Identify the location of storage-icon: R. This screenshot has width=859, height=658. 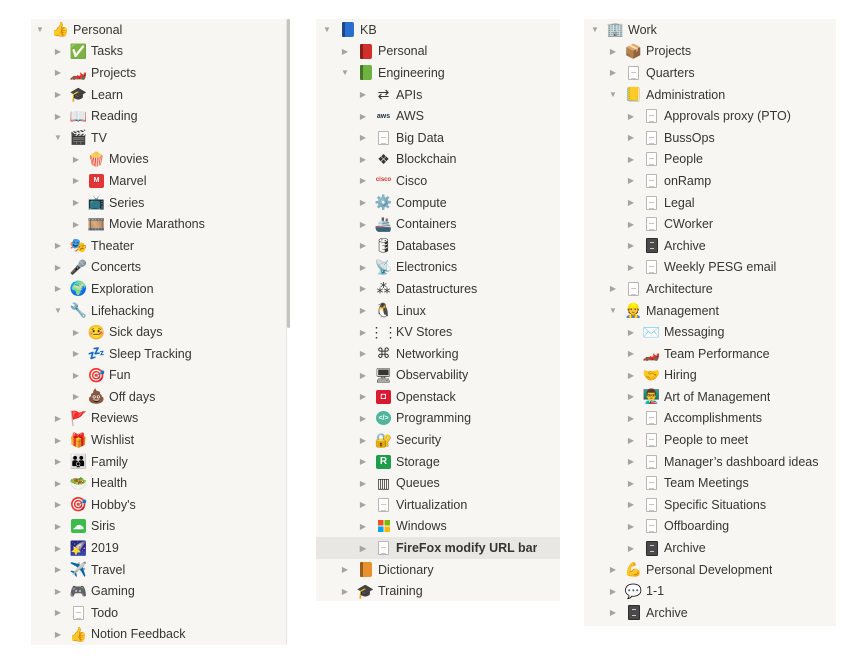
(383, 461).